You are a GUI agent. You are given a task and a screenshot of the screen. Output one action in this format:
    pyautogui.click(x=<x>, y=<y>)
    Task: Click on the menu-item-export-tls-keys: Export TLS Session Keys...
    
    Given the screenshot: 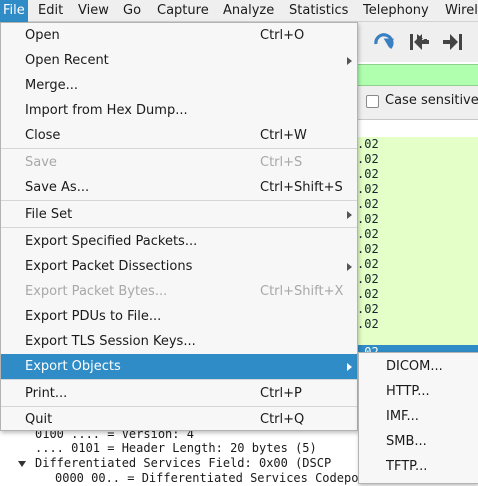 What is the action you would take?
    pyautogui.click(x=179, y=341)
    